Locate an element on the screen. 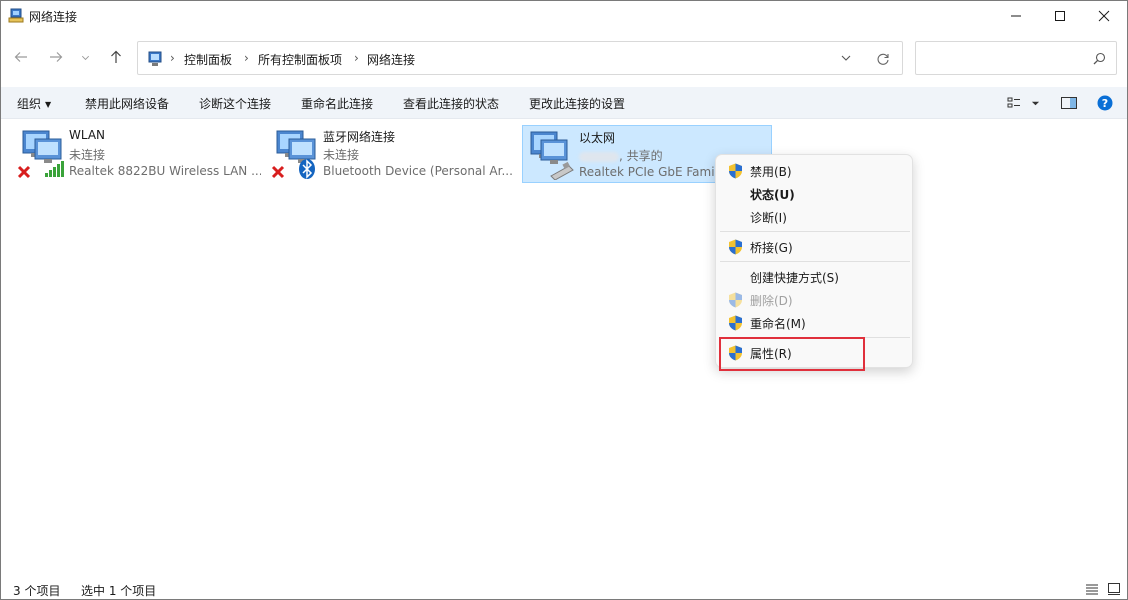 The height and width of the screenshot is (600, 1128). caret-down-icon: ▼ is located at coordinates (48, 104).